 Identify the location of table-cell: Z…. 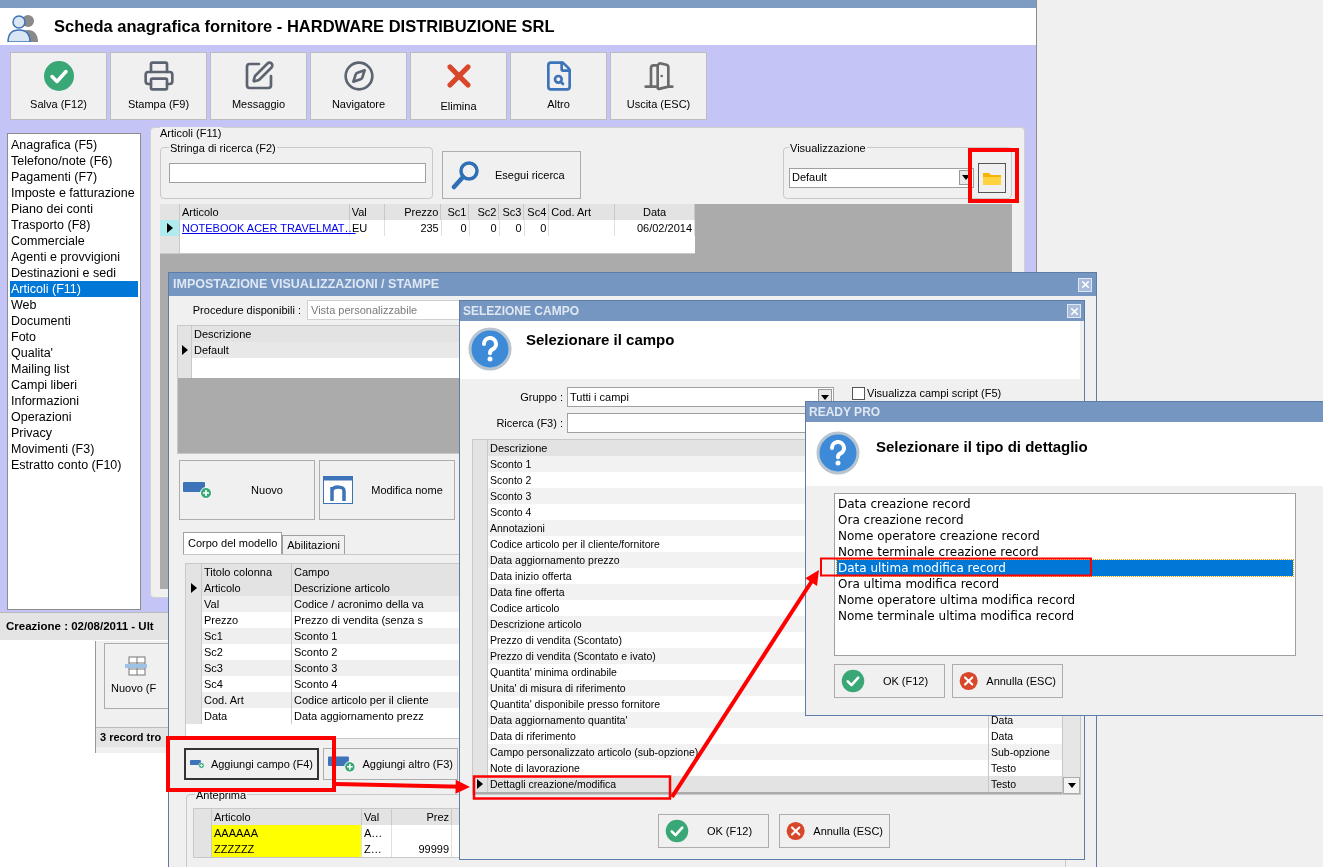
(377, 848).